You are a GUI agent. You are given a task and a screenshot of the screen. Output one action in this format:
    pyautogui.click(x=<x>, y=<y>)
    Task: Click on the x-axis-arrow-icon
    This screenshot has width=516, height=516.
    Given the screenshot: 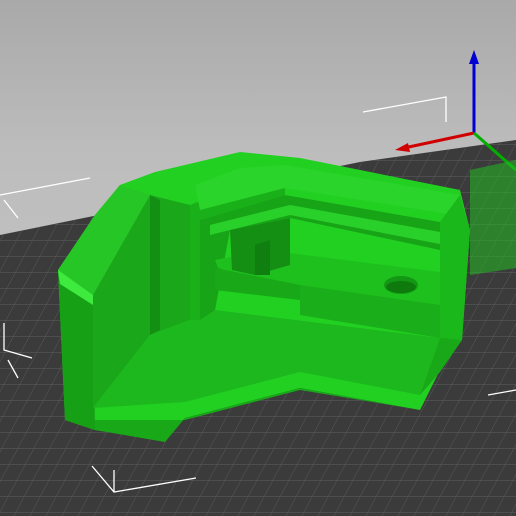 What is the action you would take?
    pyautogui.click(x=402, y=147)
    